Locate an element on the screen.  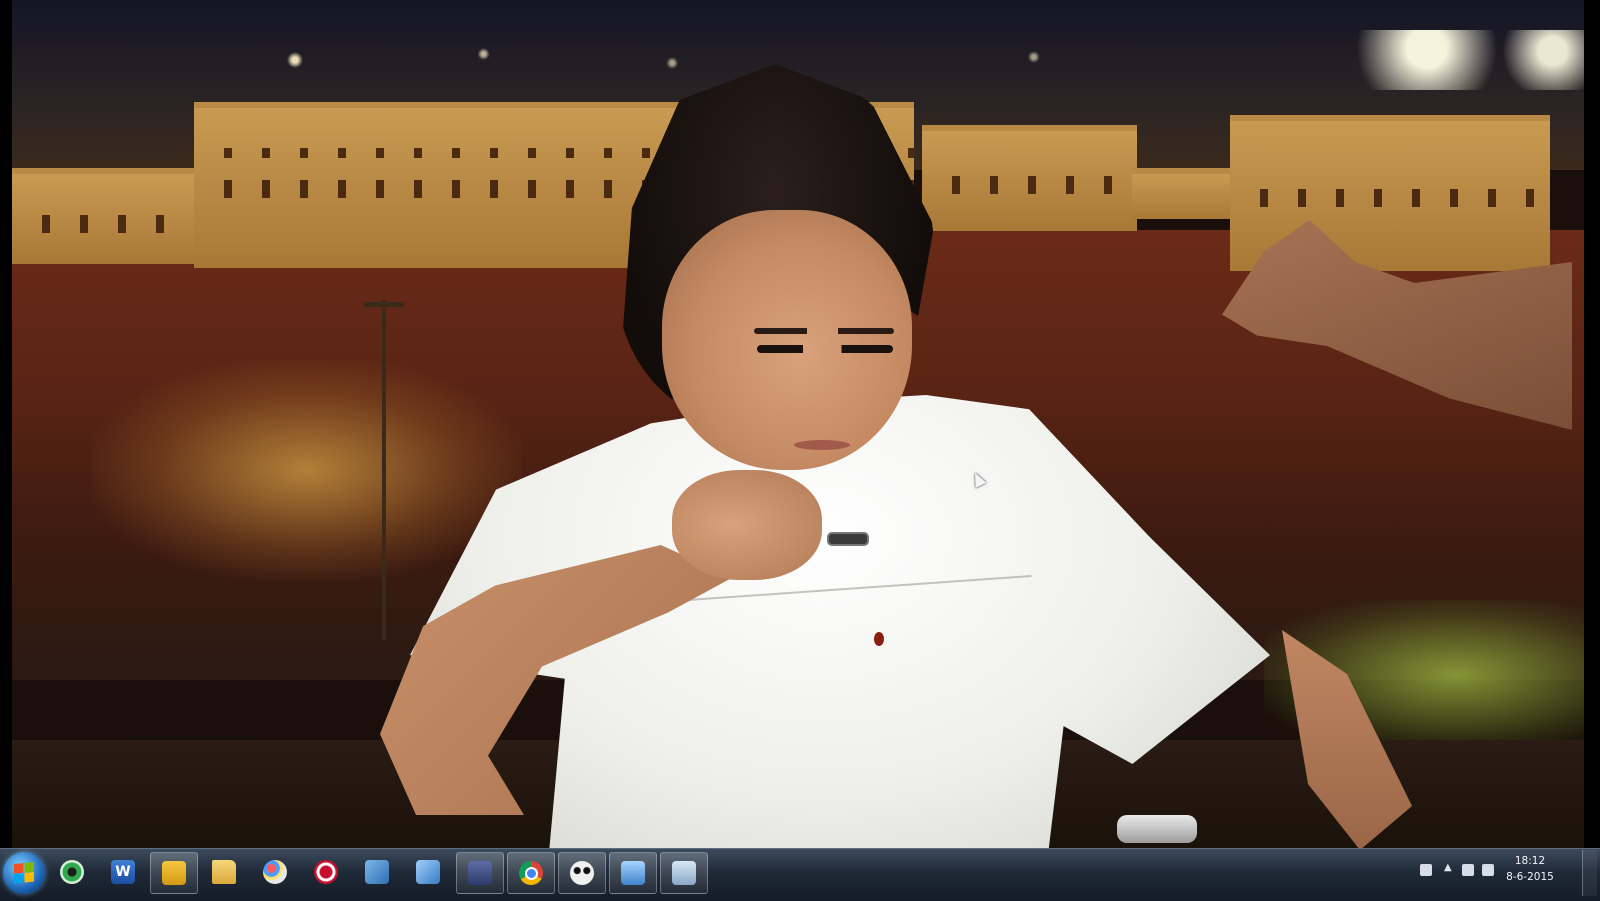
lapel-microphone is located at coordinates (848, 539).